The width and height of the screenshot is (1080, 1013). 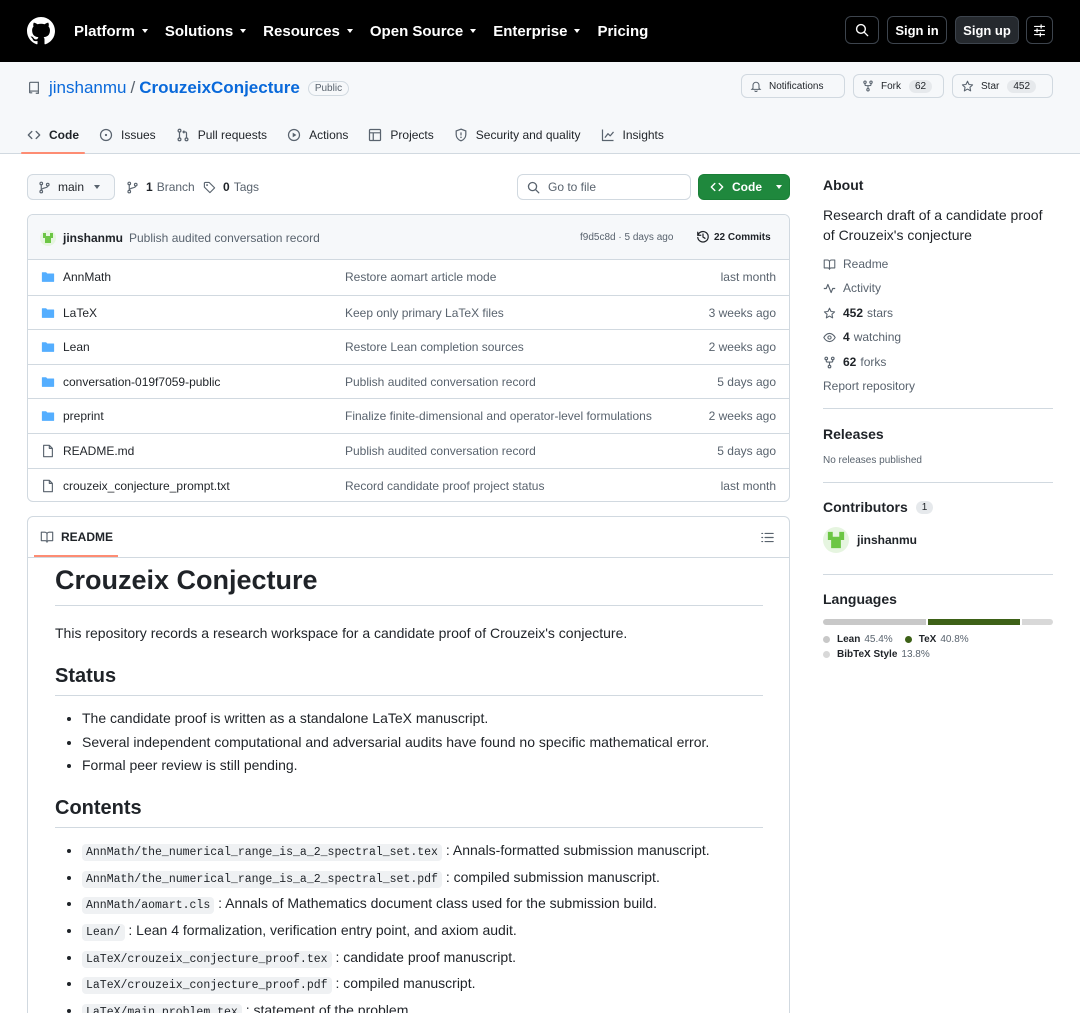 What do you see at coordinates (528, 135) in the screenshot?
I see `tab-security-label: Security and quality` at bounding box center [528, 135].